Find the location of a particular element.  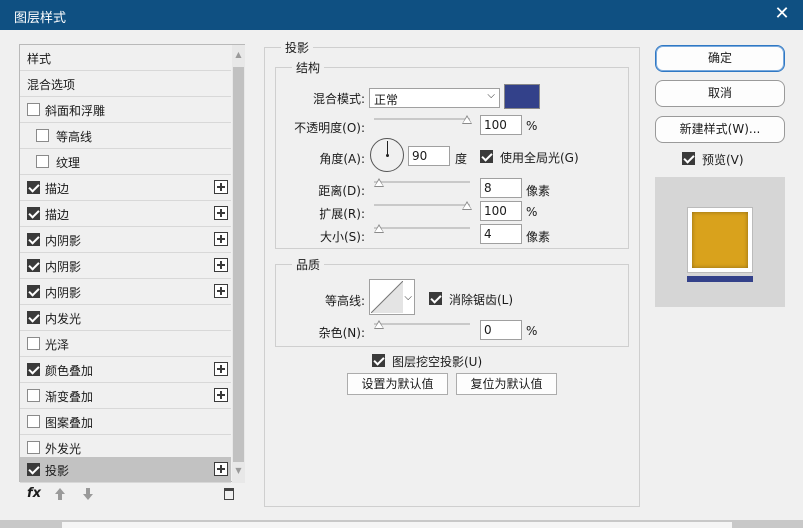

add-stroke-1-icon is located at coordinates (221, 187).